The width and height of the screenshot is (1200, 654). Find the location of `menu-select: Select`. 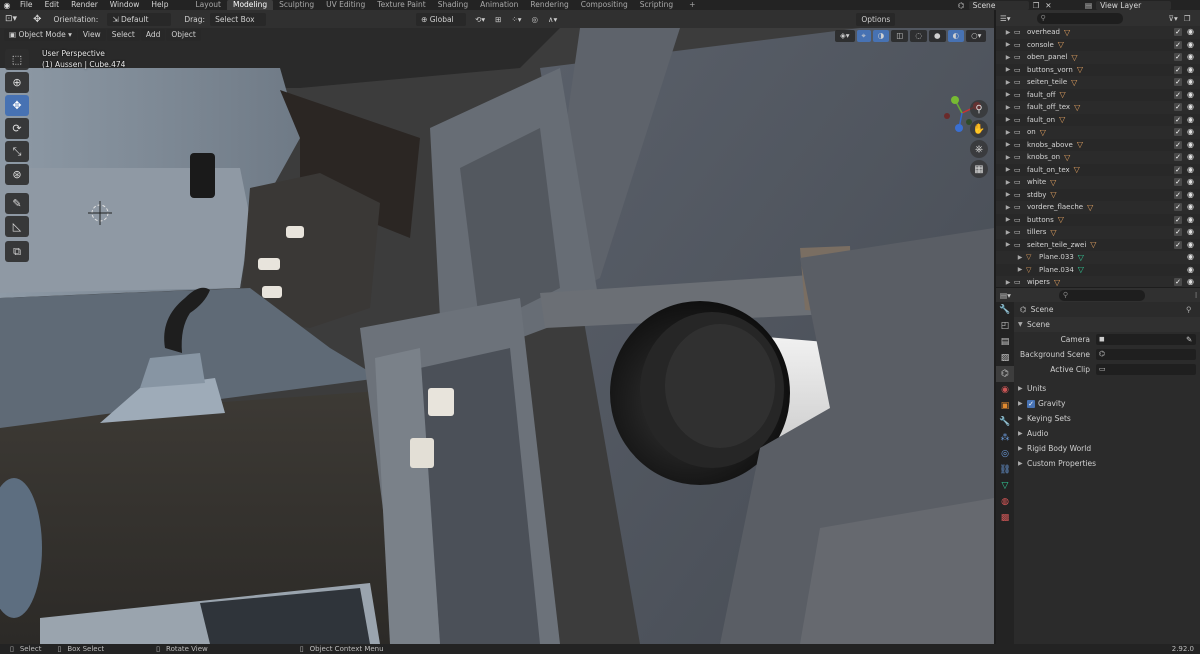

menu-select: Select is located at coordinates (123, 35).